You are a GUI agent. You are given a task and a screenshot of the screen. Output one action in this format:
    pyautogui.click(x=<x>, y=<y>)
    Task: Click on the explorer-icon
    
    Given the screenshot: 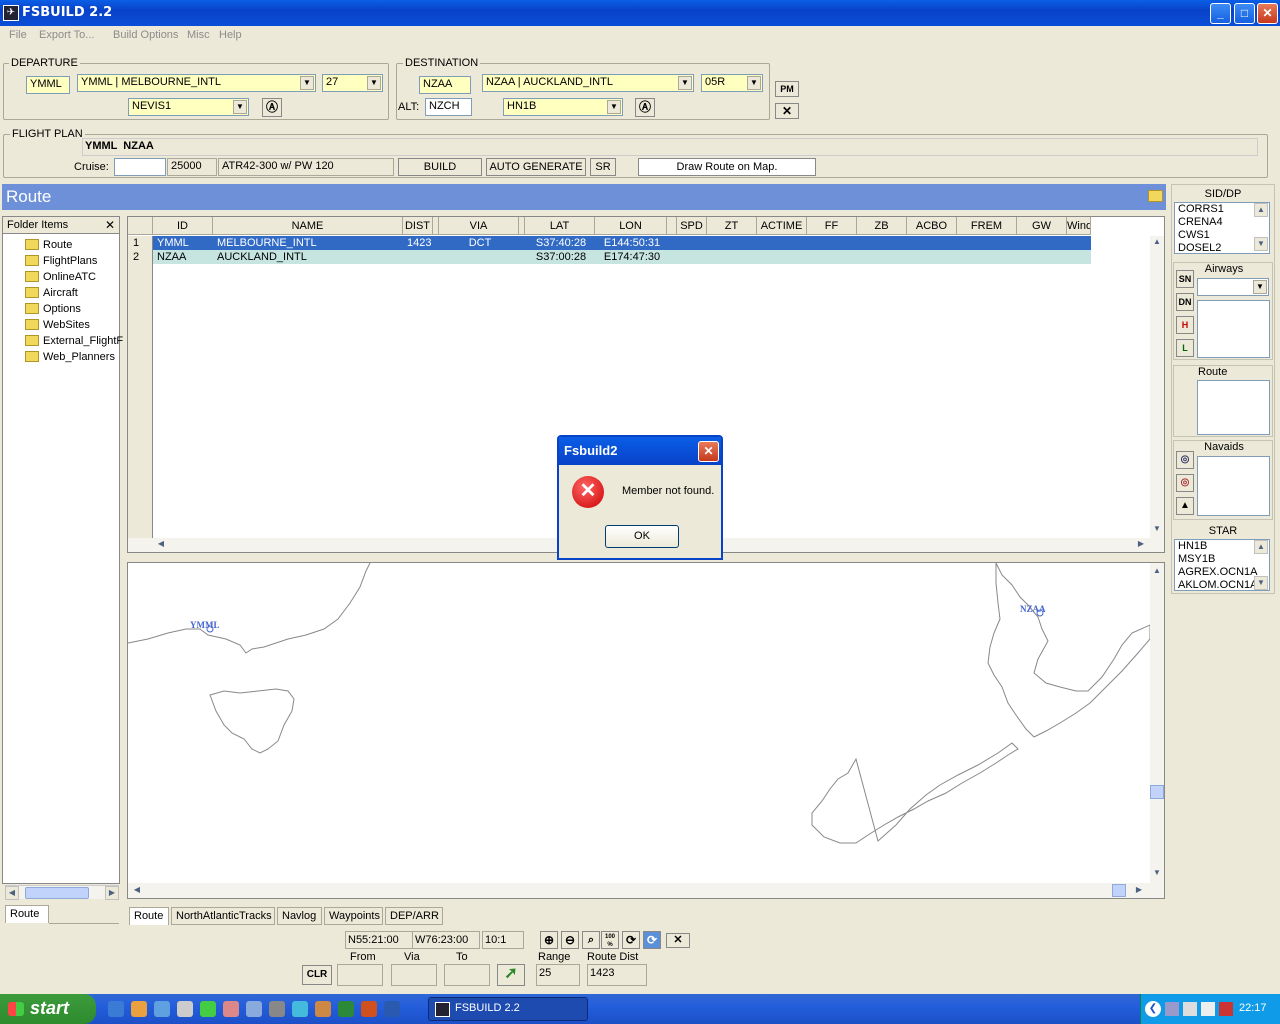 What is the action you would take?
    pyautogui.click(x=139, y=1009)
    